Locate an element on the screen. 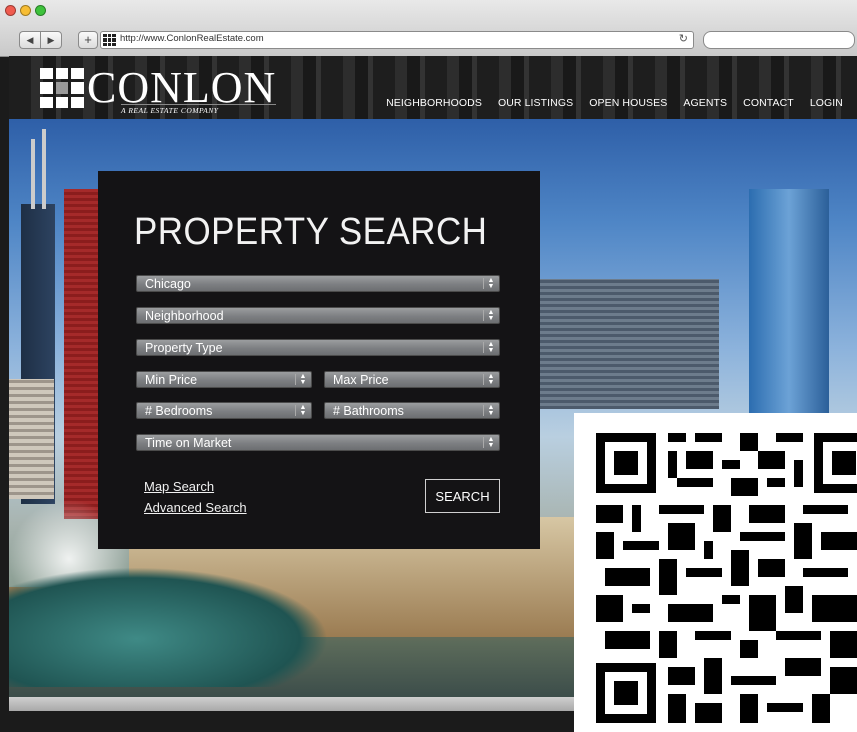  reload-icon: ↻ is located at coordinates (683, 38).